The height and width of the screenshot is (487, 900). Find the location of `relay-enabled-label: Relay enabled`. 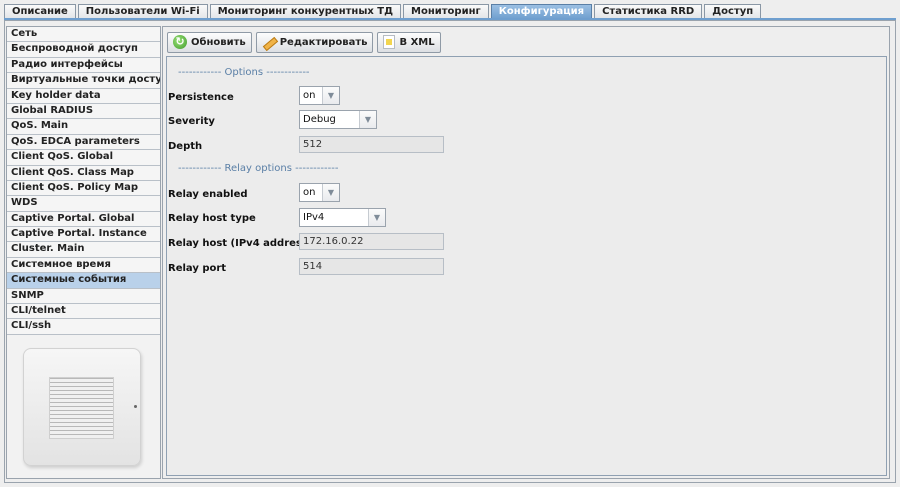

relay-enabled-label: Relay enabled is located at coordinates (208, 194).